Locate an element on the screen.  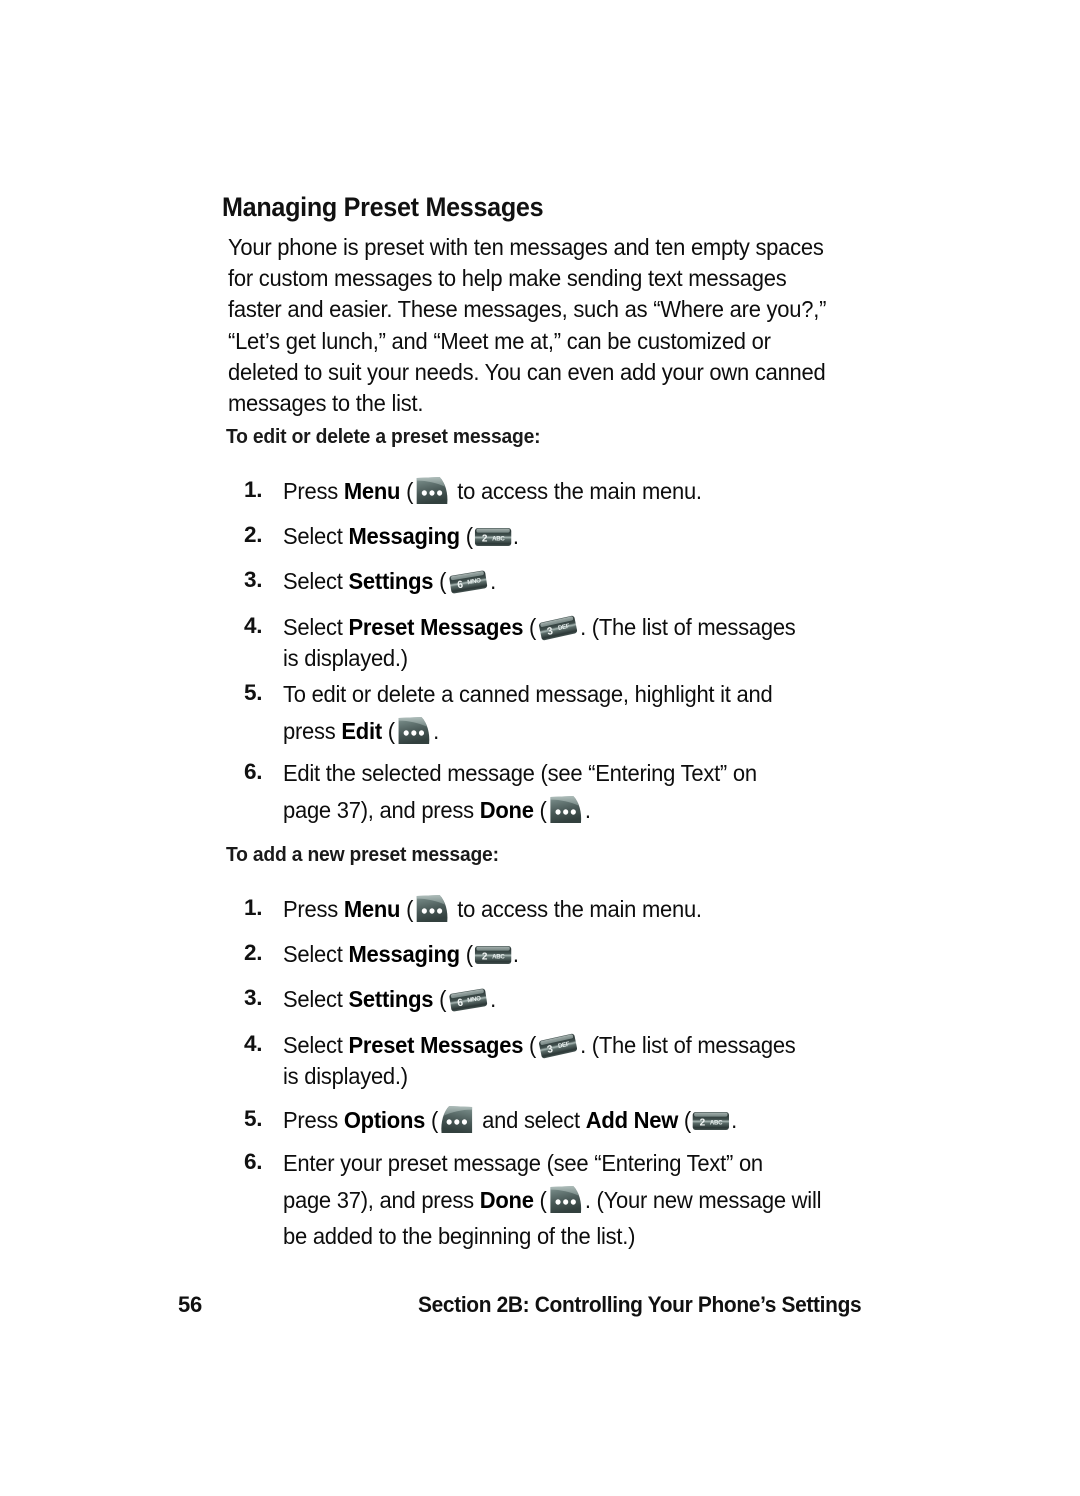
softkey-label: Edit is located at coordinates (361, 731).